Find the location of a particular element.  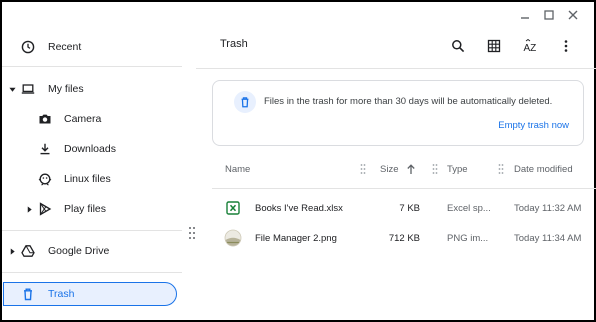

sidebar-item-trash: Trash is located at coordinates (90, 294).